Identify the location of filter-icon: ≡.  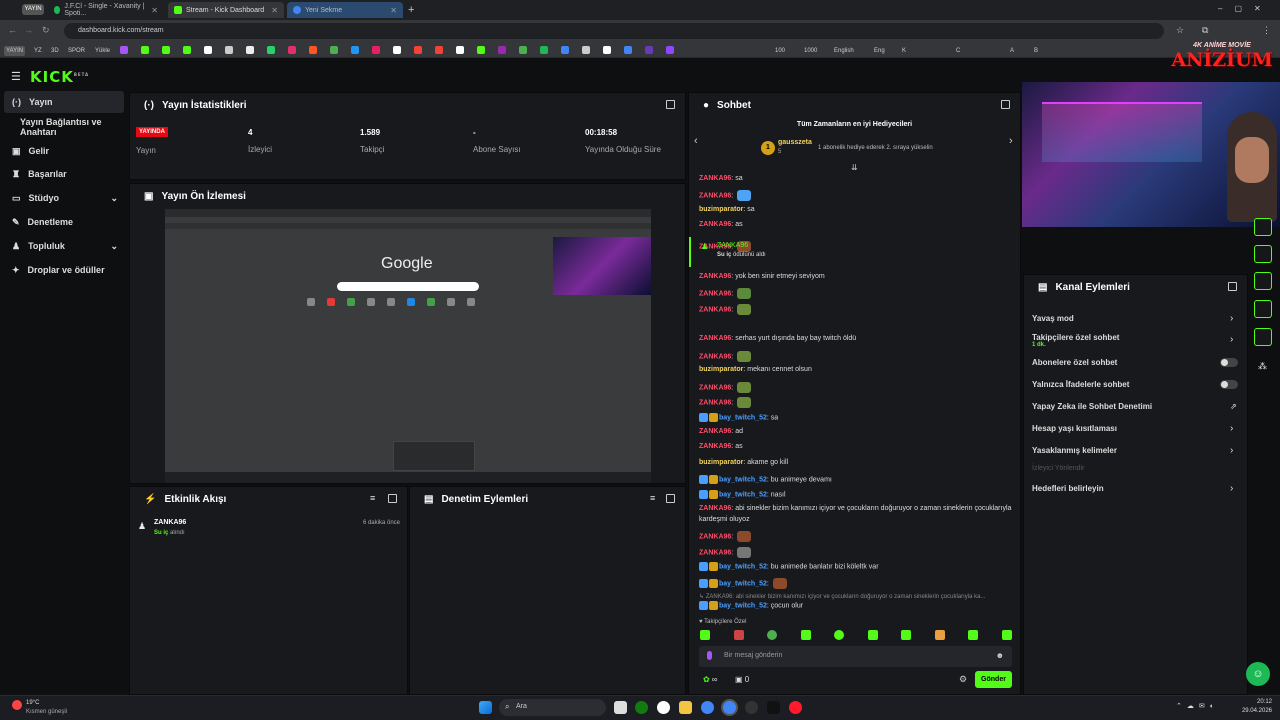
(372, 498).